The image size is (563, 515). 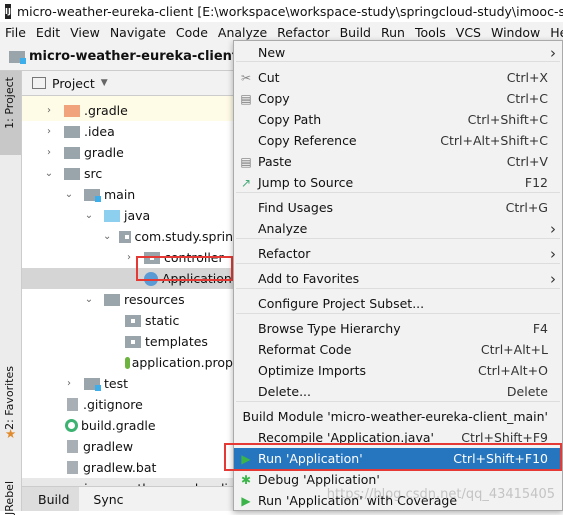 I want to click on tree-item: ⌄ main, so click(x=127, y=194).